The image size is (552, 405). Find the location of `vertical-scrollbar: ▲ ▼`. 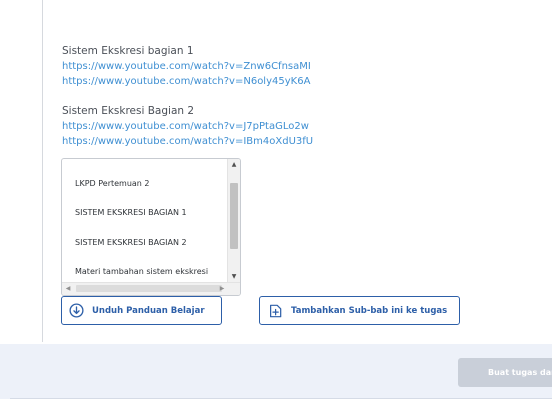

vertical-scrollbar: ▲ ▼ is located at coordinates (233, 221).